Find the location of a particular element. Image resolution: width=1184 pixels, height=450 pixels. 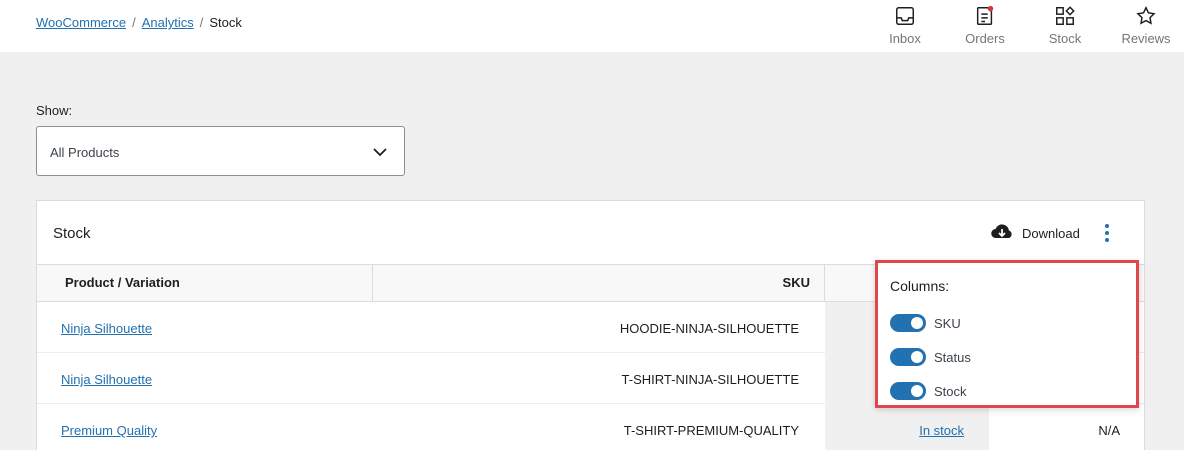

status-link: In stock is located at coordinates (941, 430).